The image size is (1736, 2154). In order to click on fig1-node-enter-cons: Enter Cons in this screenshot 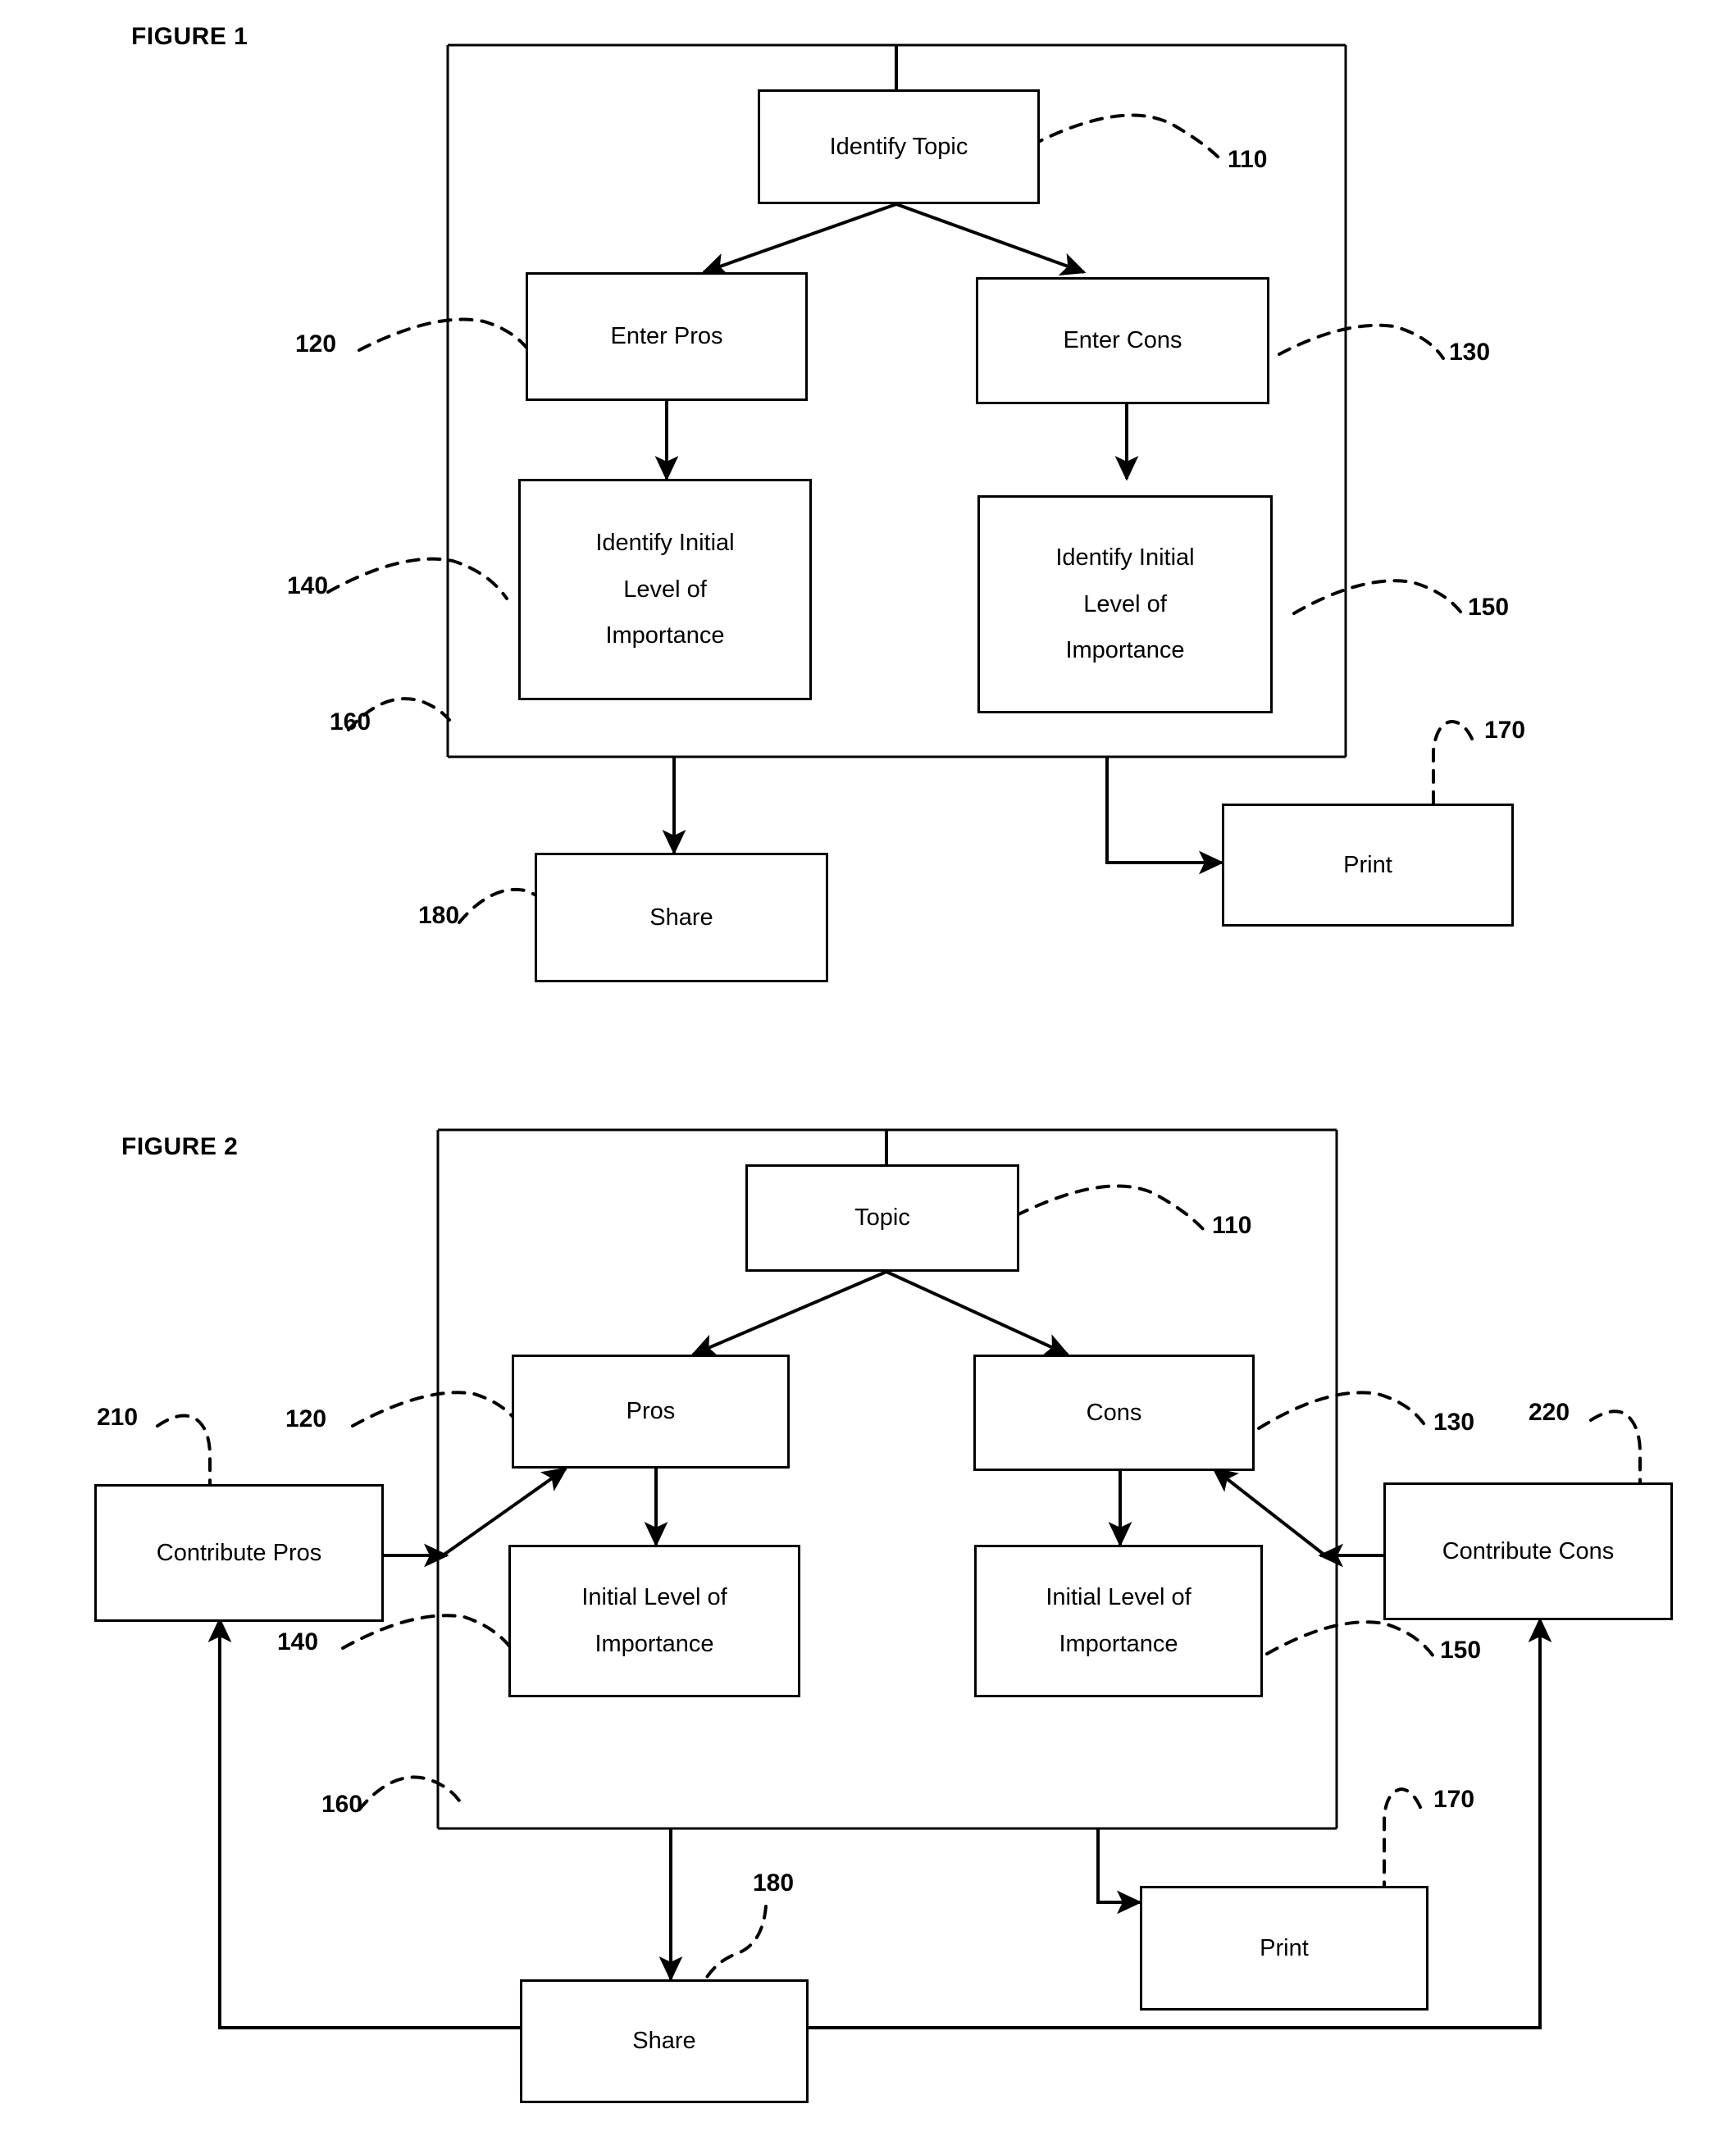, I will do `click(1122, 340)`.